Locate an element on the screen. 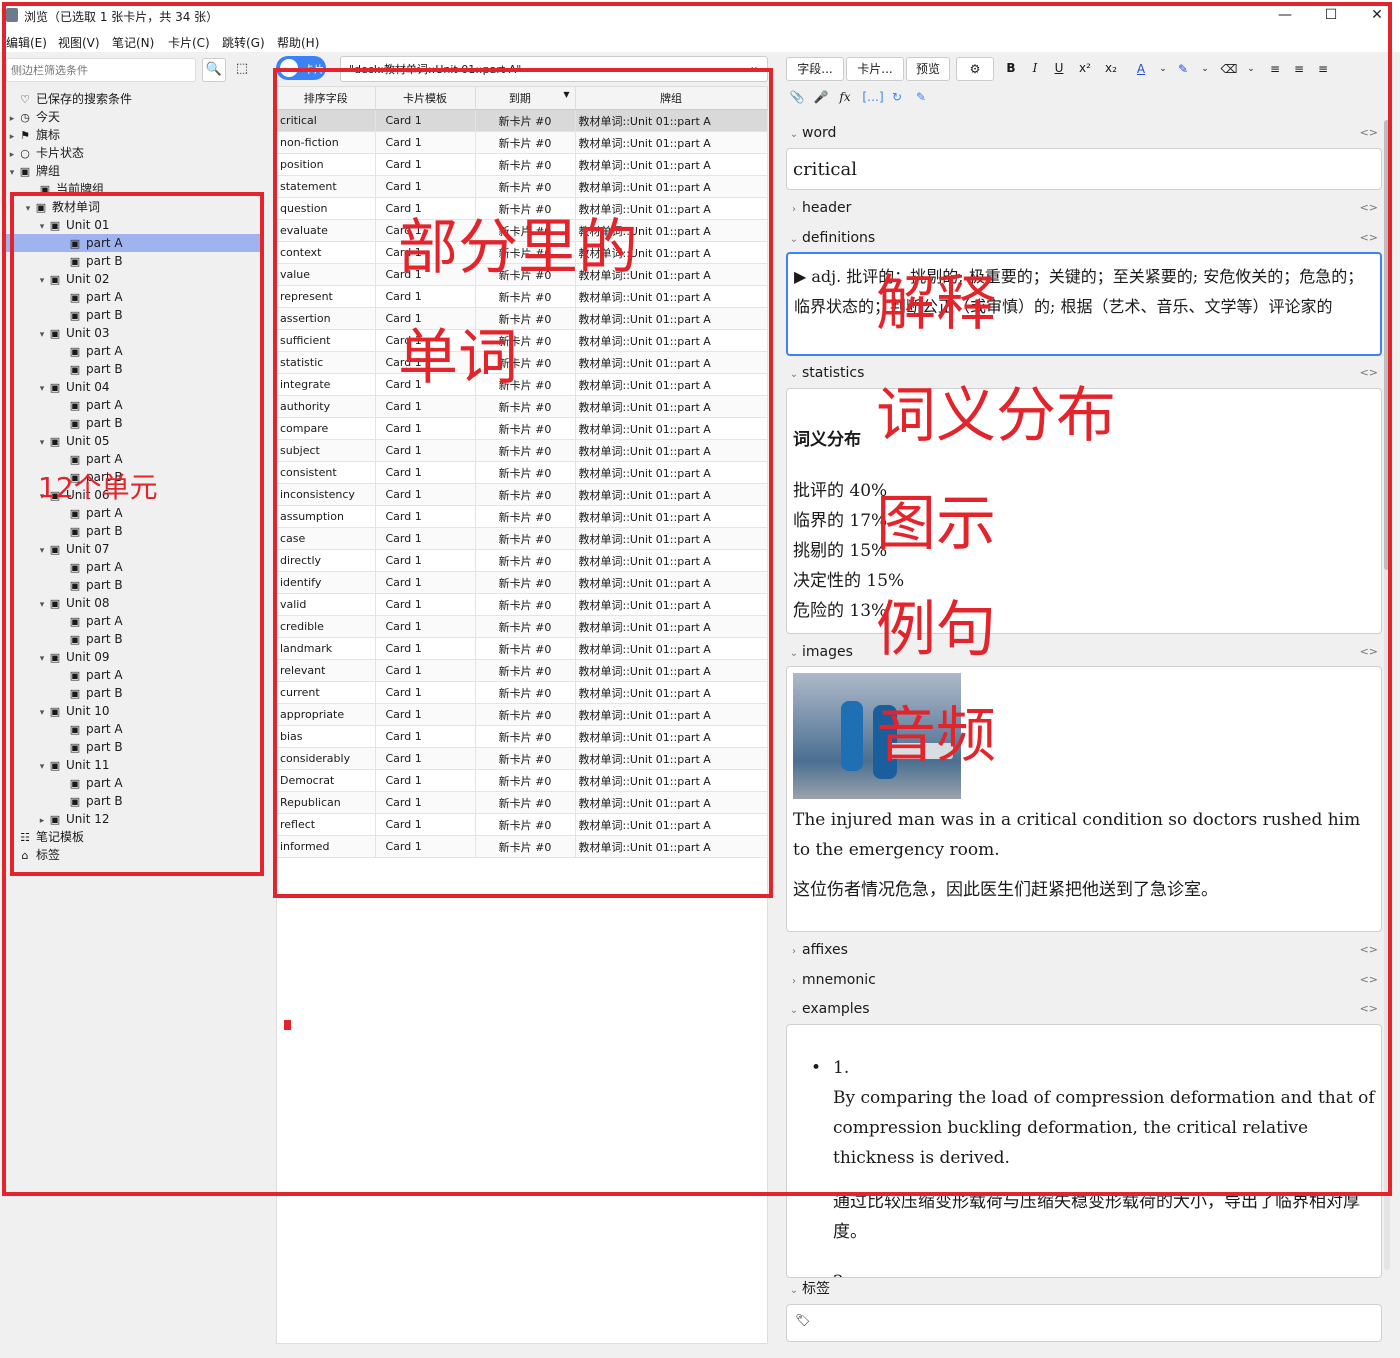 This screenshot has width=1400, height=1358. example-number: 2. is located at coordinates (1104, 1272).